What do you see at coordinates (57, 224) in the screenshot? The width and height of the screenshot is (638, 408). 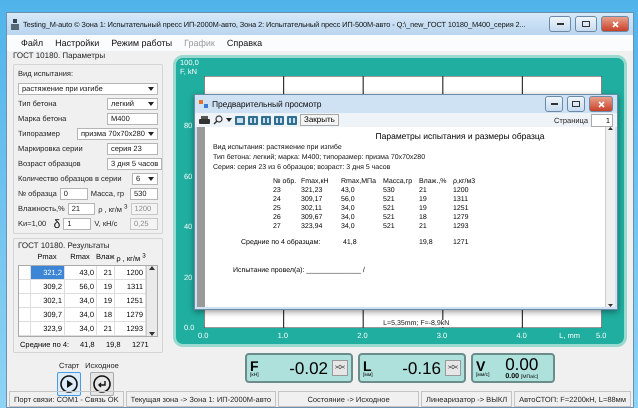 I see `delta-symbol: δ` at bounding box center [57, 224].